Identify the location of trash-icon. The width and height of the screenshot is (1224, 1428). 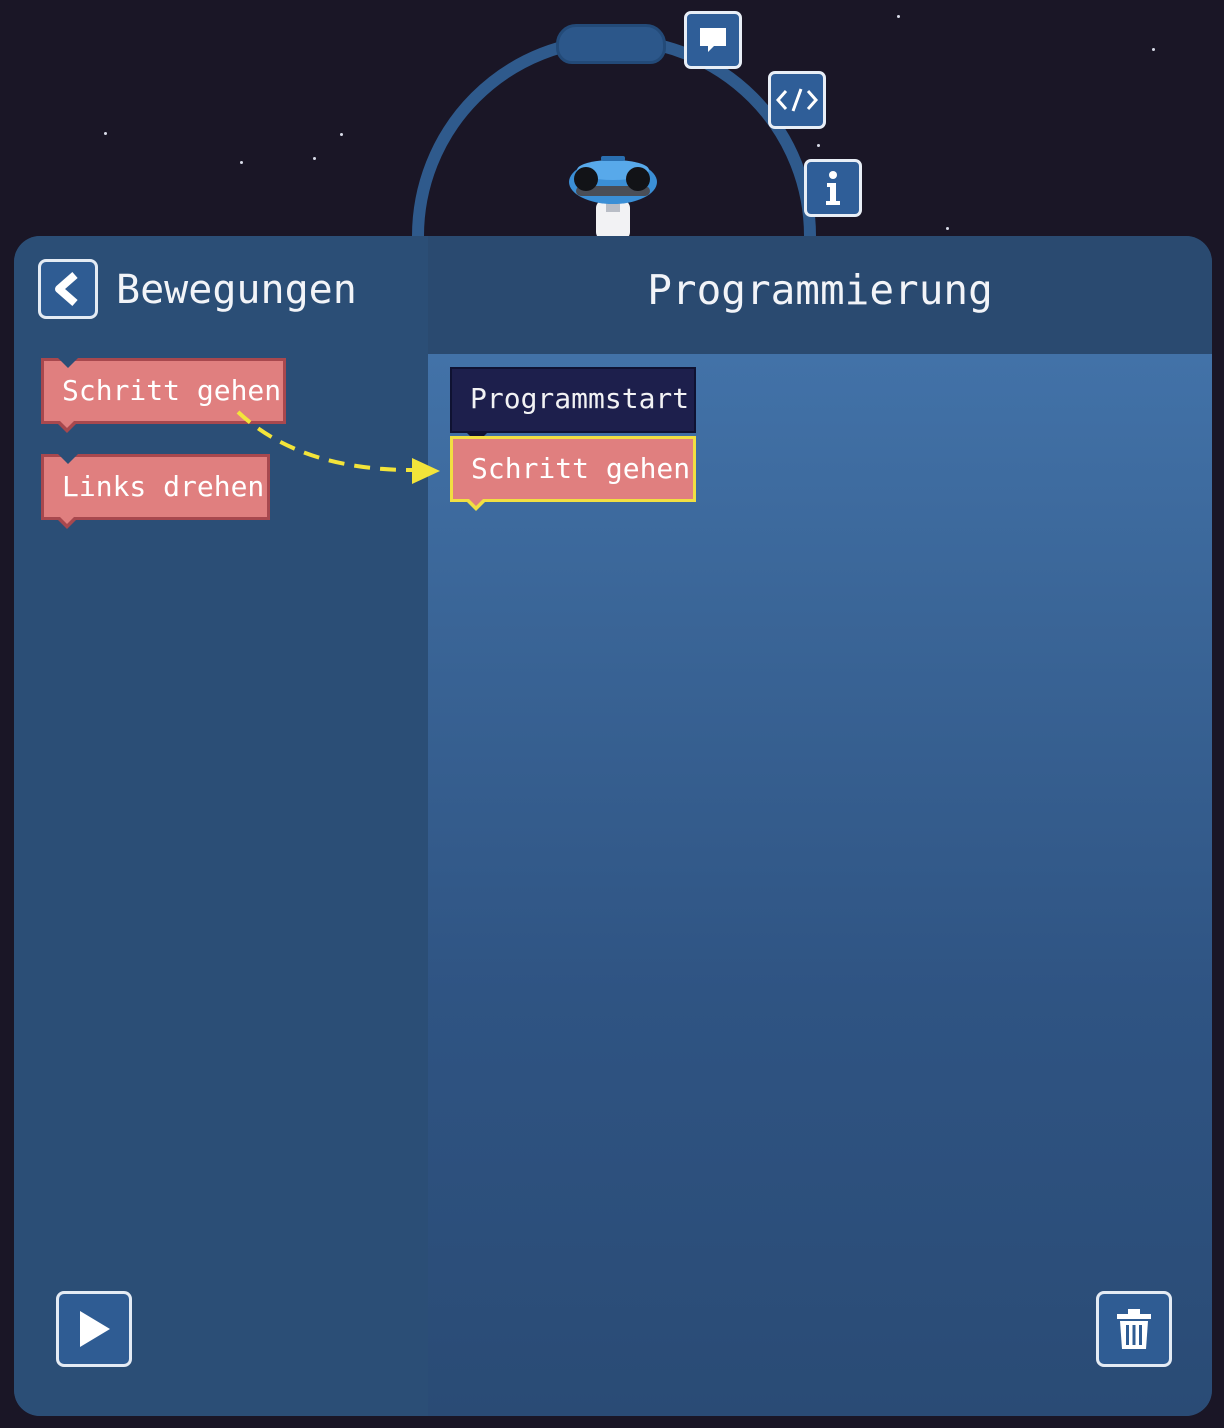
(1134, 1329).